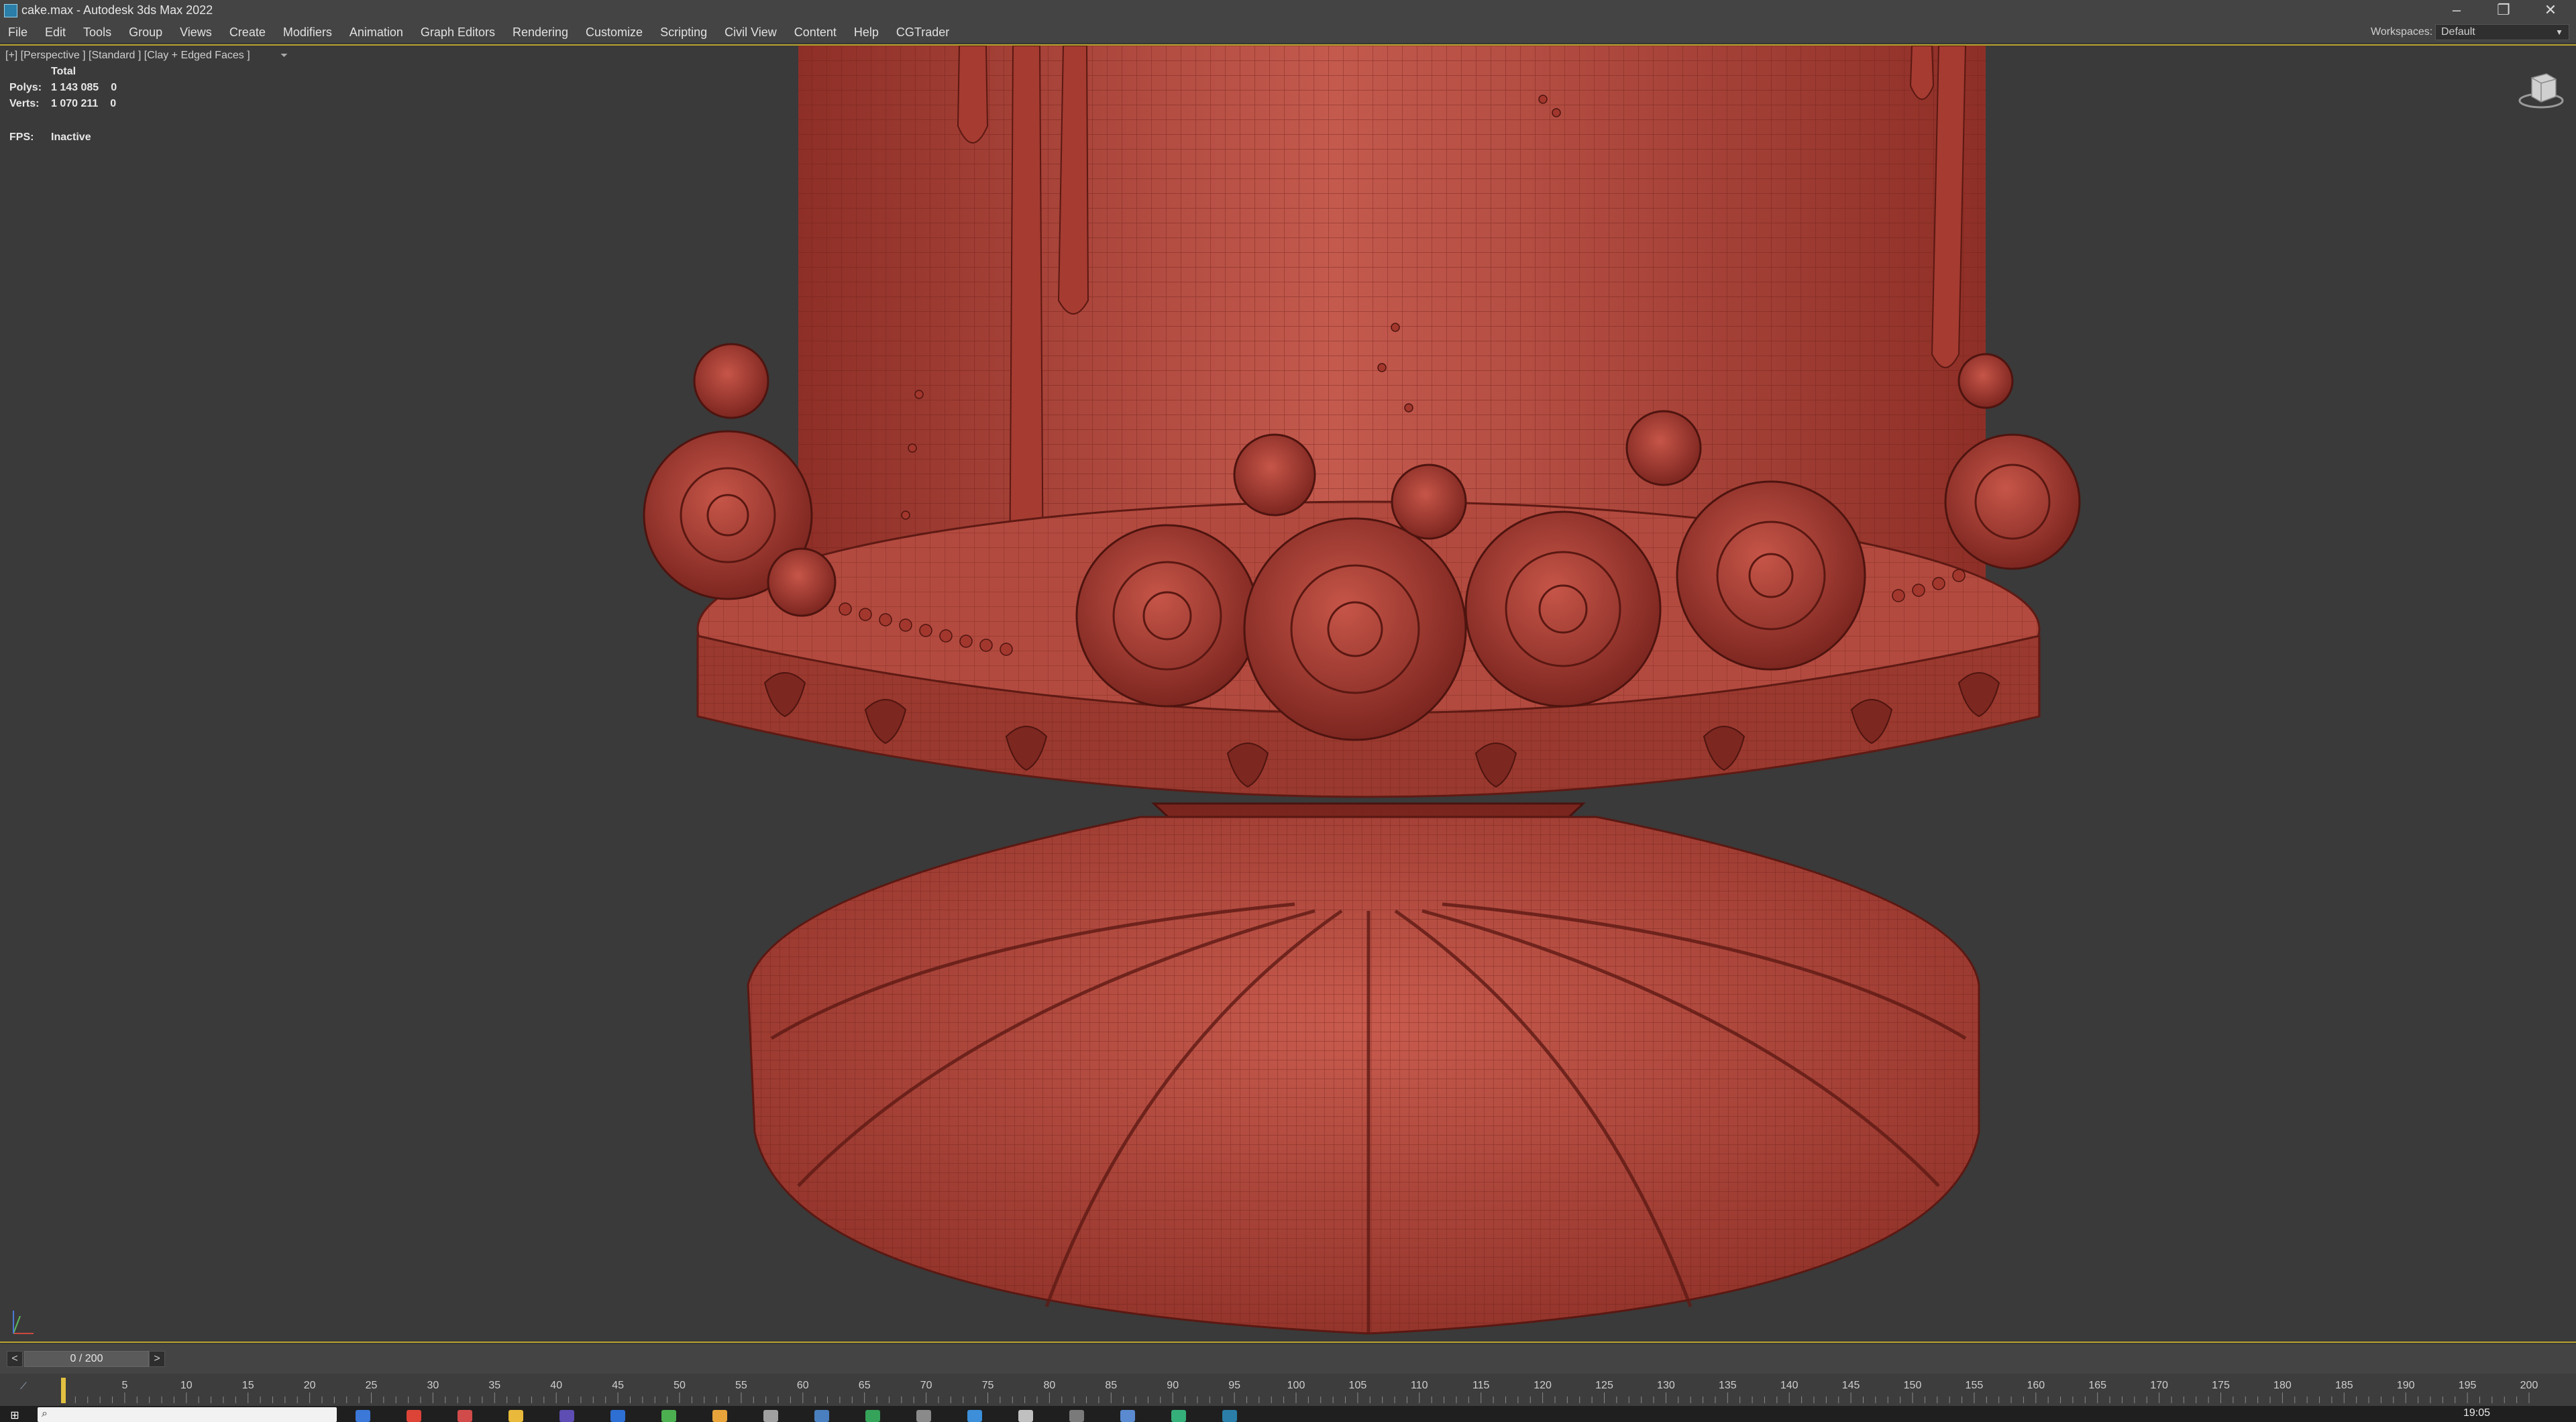 The image size is (2576, 1422). I want to click on verts-value: 1 070 211, so click(75, 104).